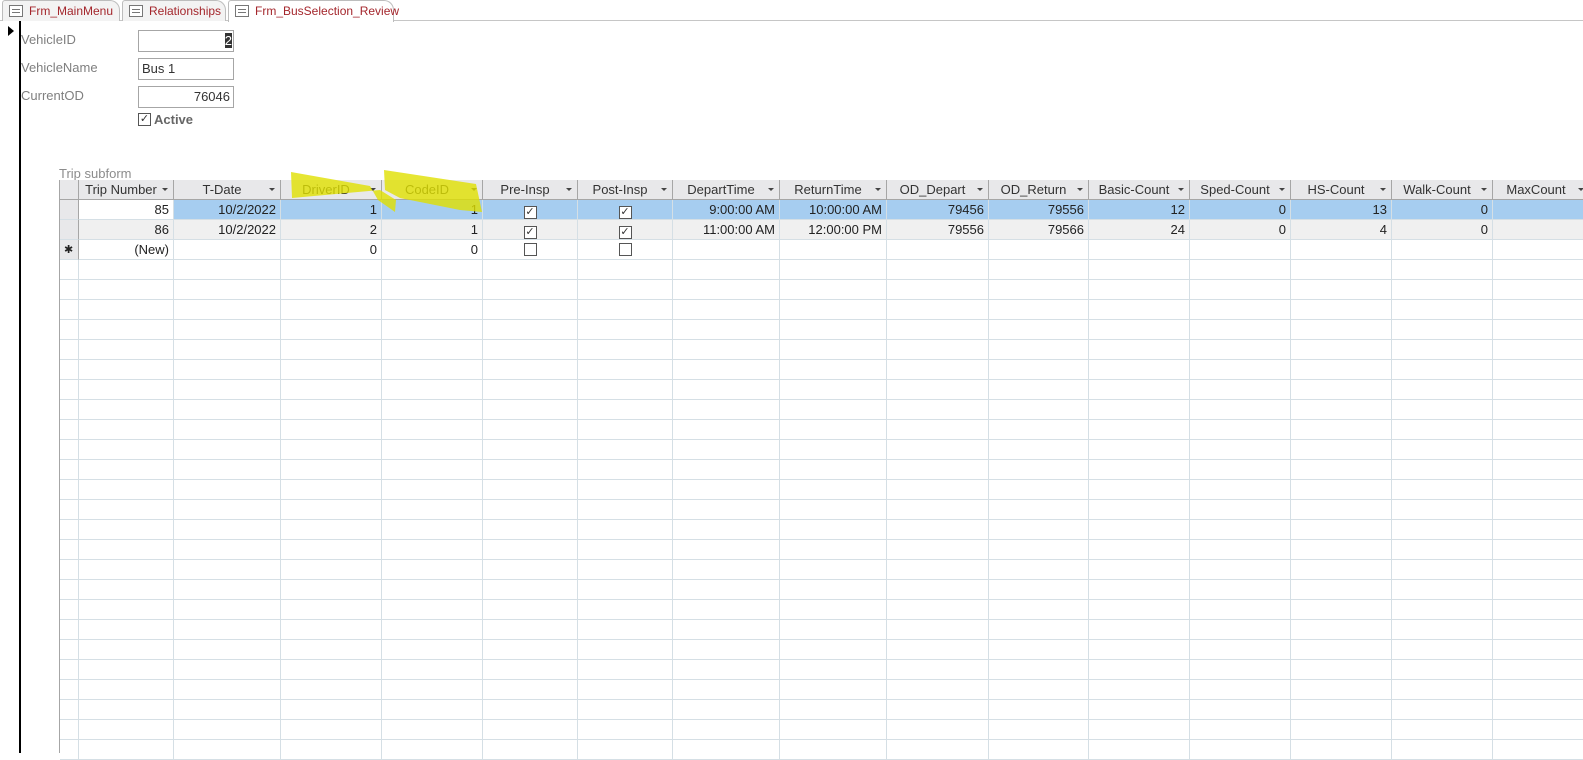 This screenshot has width=1583, height=760. I want to click on column-header: ReturnTime, so click(833, 190).